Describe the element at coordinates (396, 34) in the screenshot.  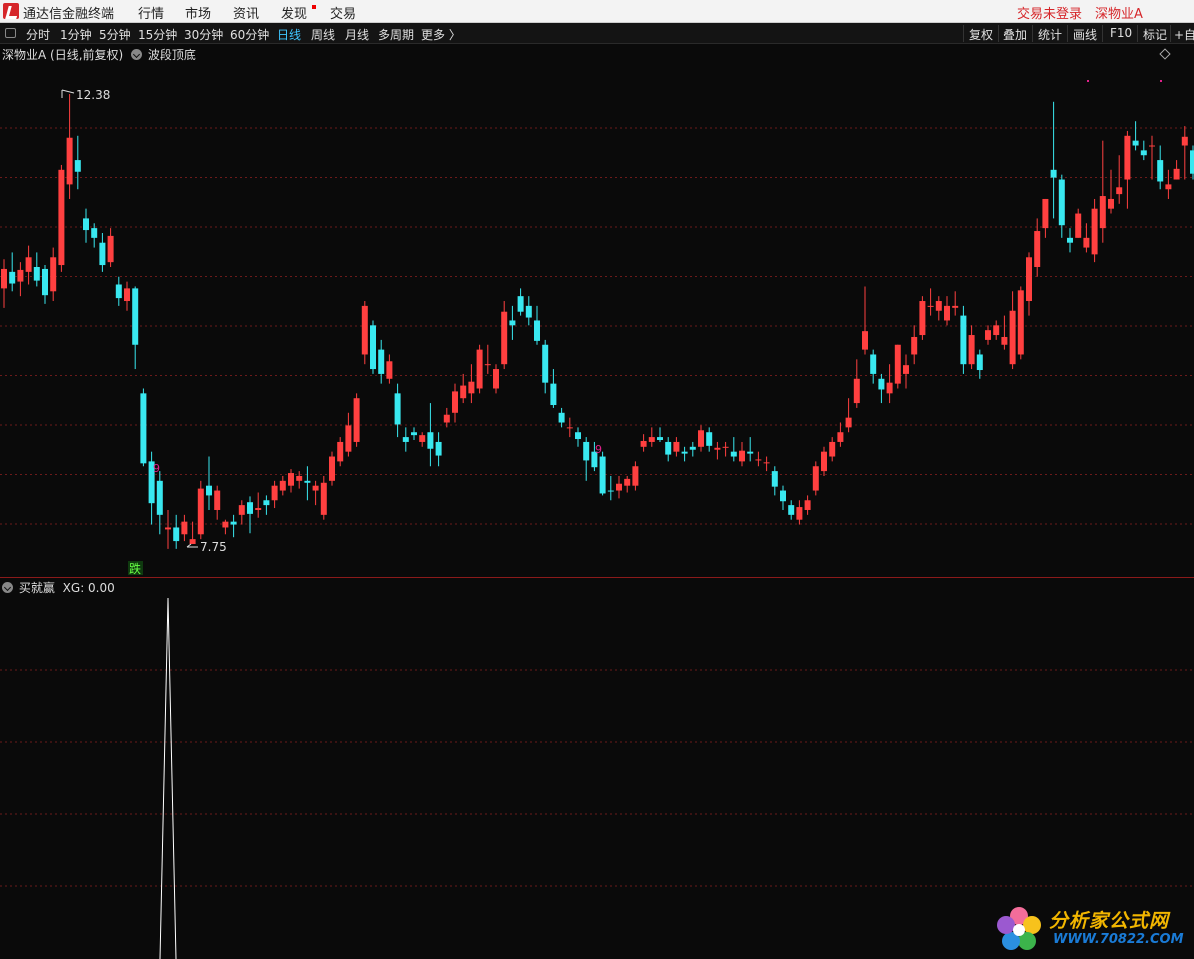
I see `period-tab-multi: 多周期` at that location.